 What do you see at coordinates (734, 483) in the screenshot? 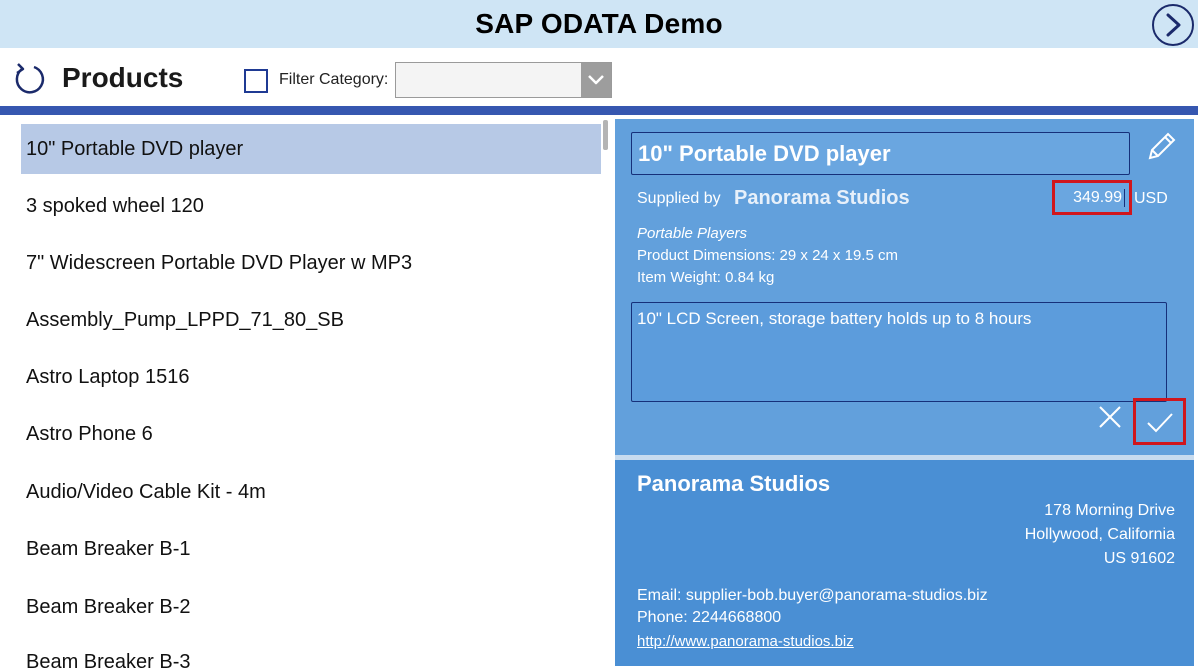
I see `supplier-title: Panorama Studios` at bounding box center [734, 483].